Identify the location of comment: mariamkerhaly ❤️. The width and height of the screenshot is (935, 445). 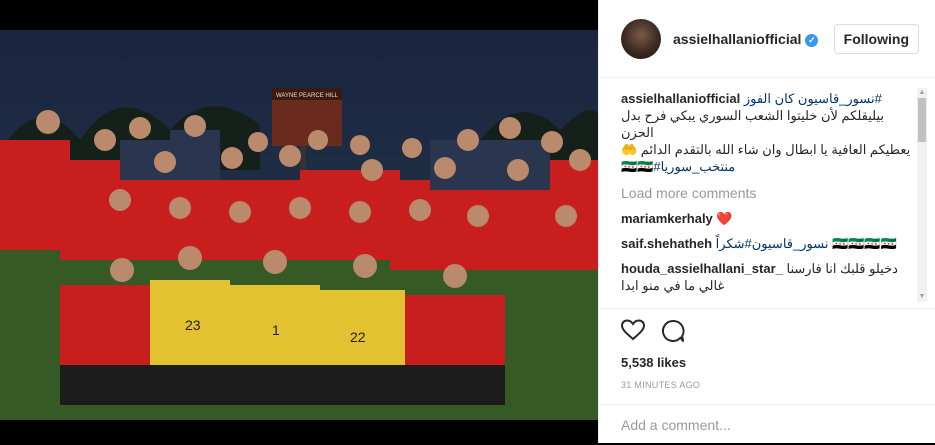
(768, 218).